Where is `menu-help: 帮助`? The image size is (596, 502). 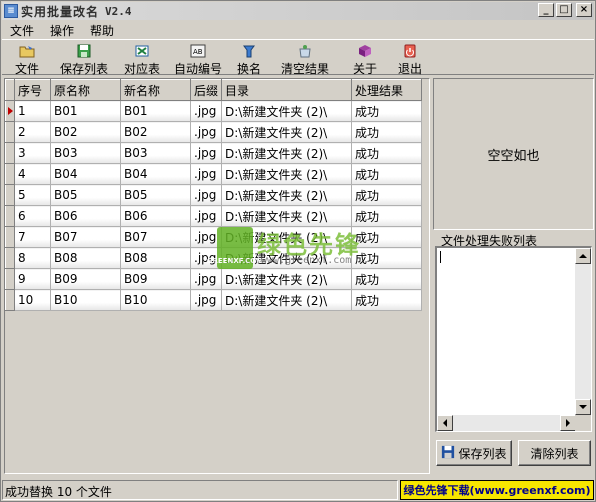
menu-help: 帮助 is located at coordinates (102, 30).